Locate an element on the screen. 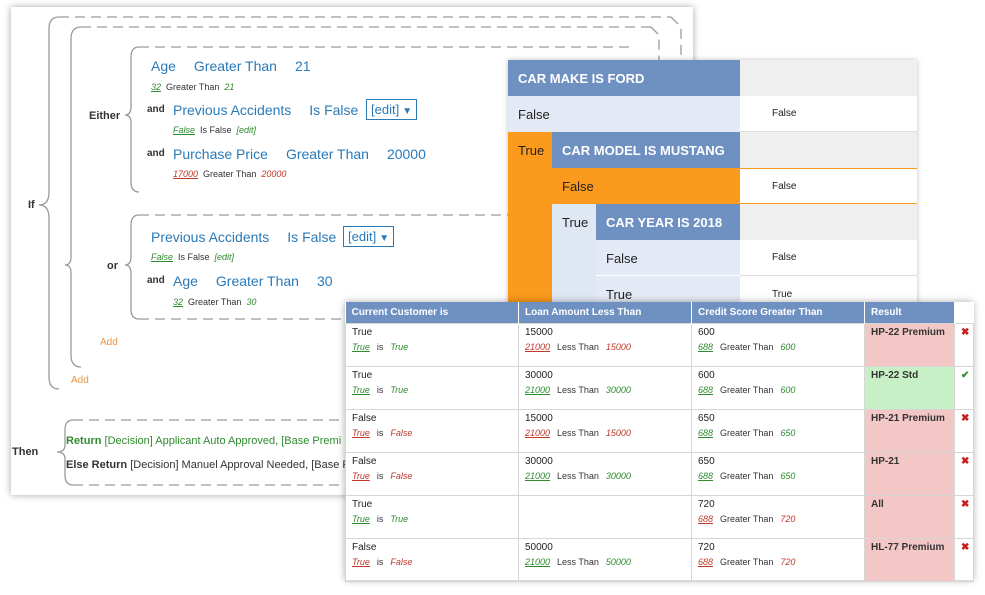 The height and width of the screenshot is (595, 985). cell-test-result: 688 Greater Than 600 is located at coordinates (778, 390).